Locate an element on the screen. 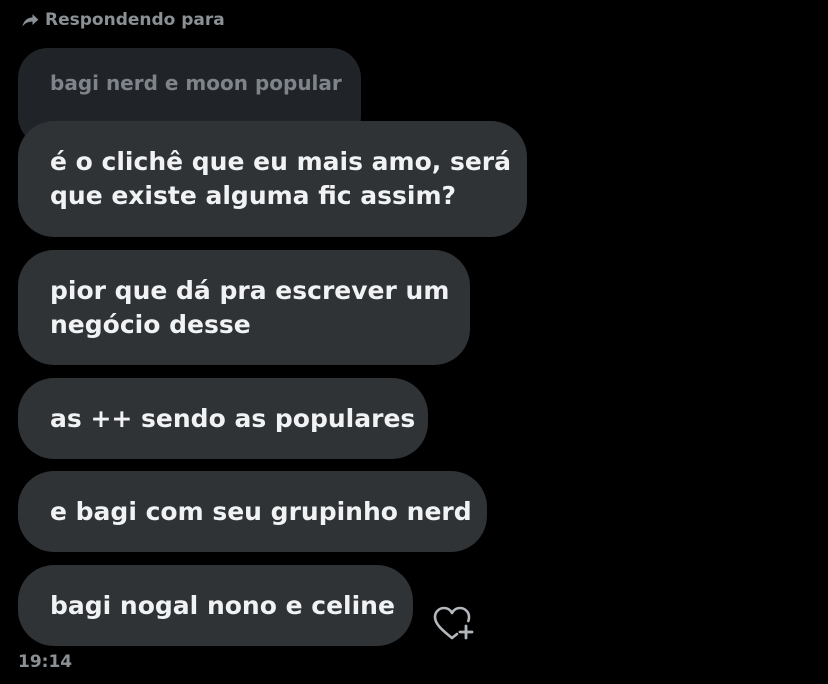 The image size is (828, 684). replying-to-header: Respondendo para is located at coordinates (122, 20).